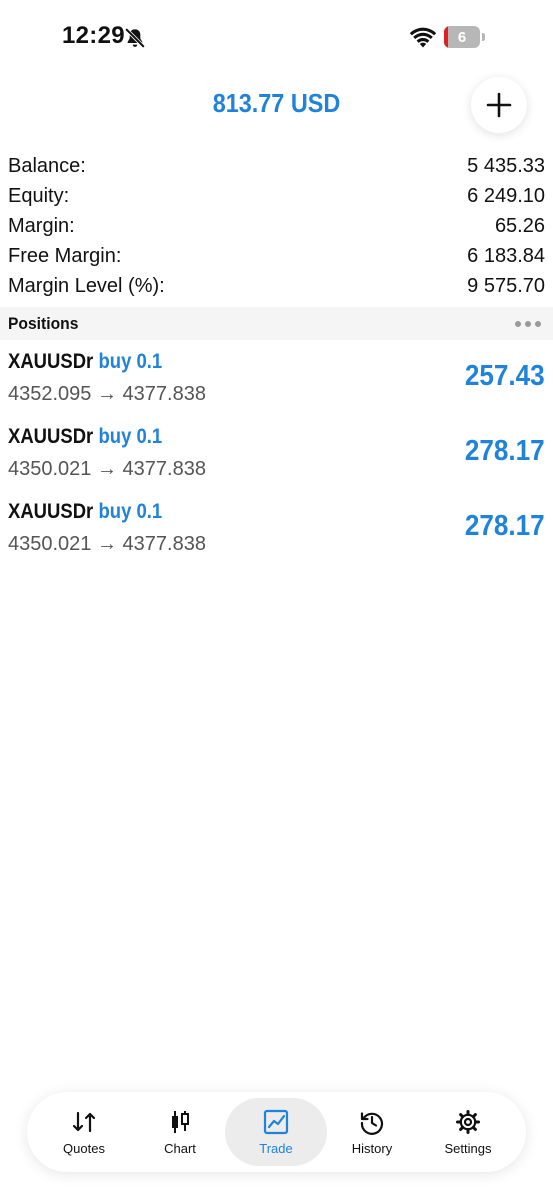 Image resolution: width=553 pixels, height=1200 pixels. I want to click on plus-icon, so click(499, 105).